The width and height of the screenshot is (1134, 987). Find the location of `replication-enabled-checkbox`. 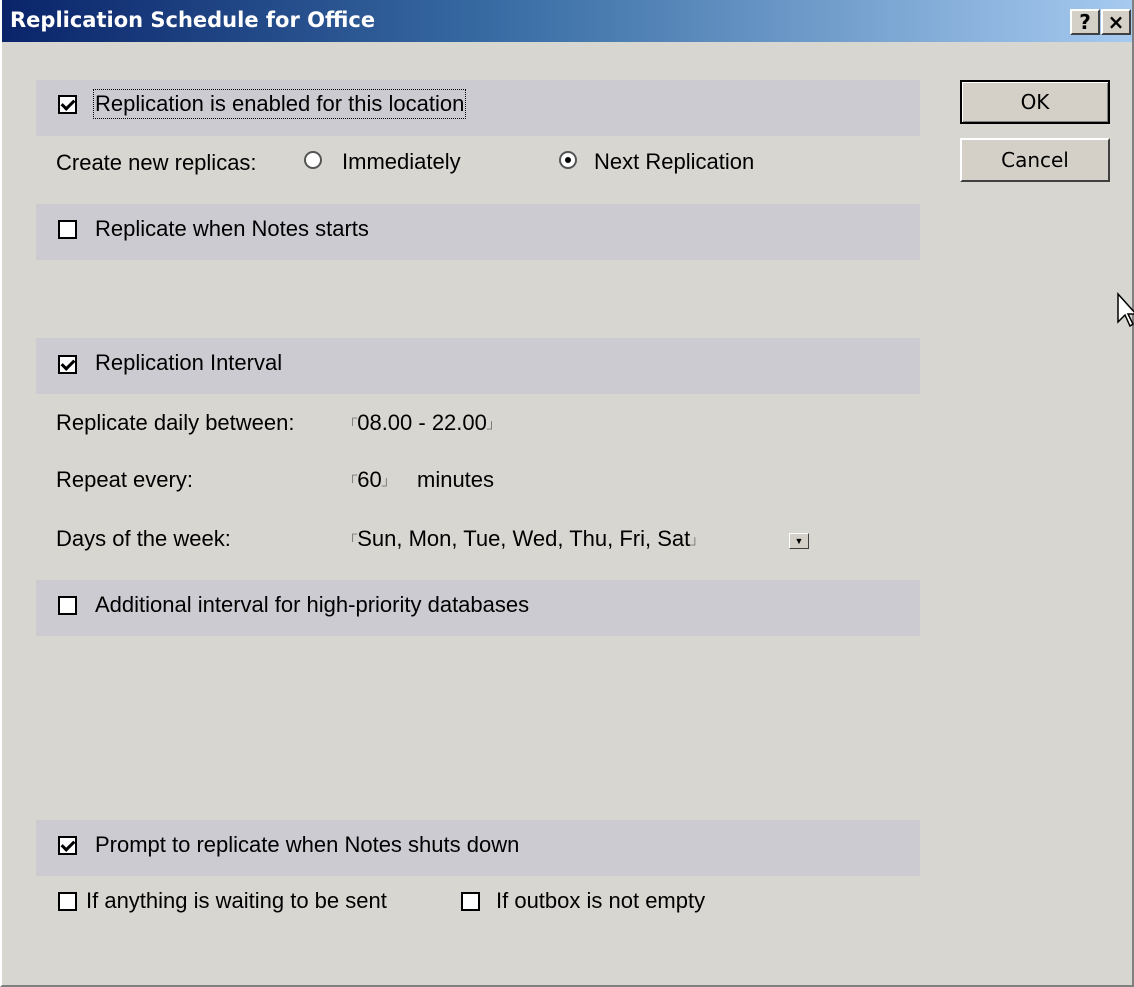

replication-enabled-checkbox is located at coordinates (67, 104).